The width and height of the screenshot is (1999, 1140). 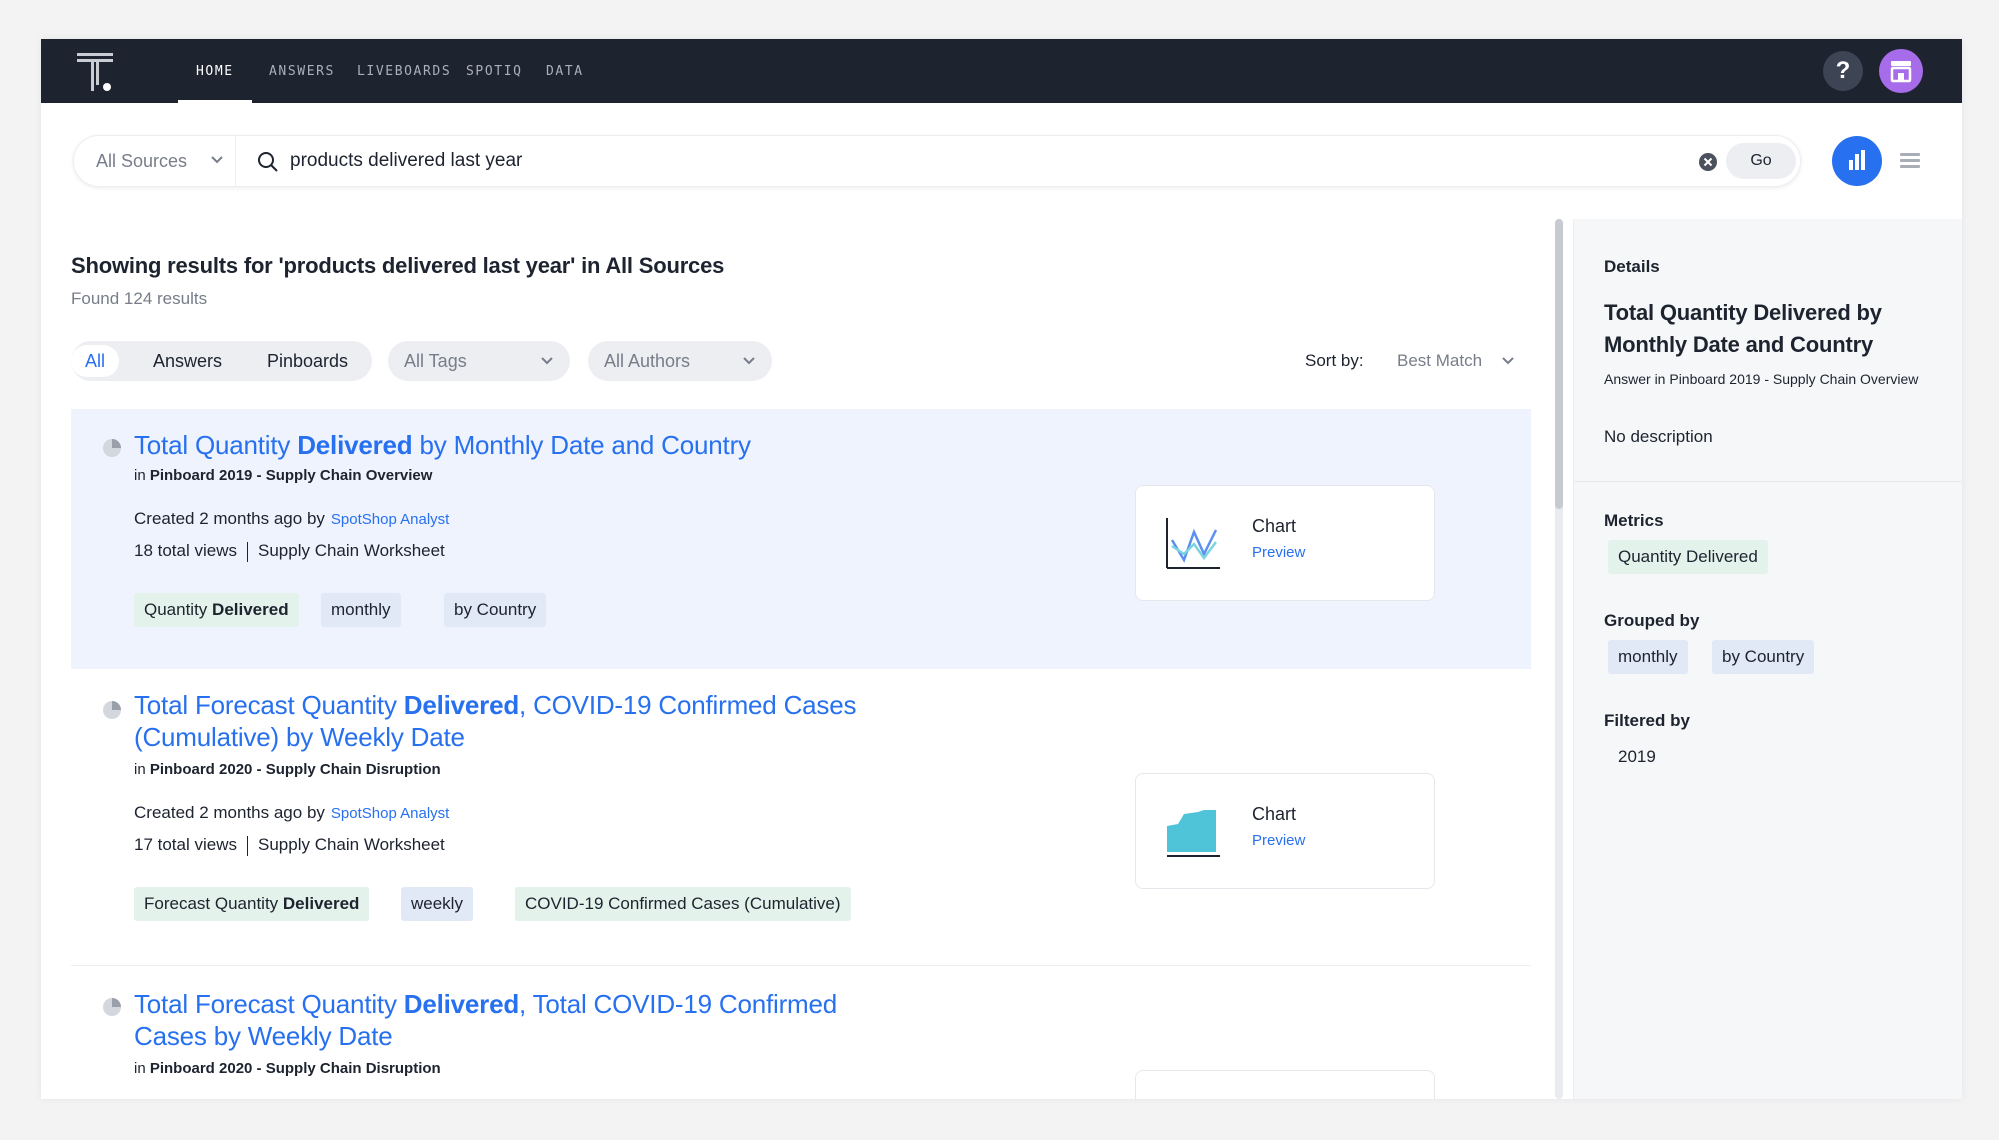 I want to click on chart-preview-card, so click(x=1285, y=1084).